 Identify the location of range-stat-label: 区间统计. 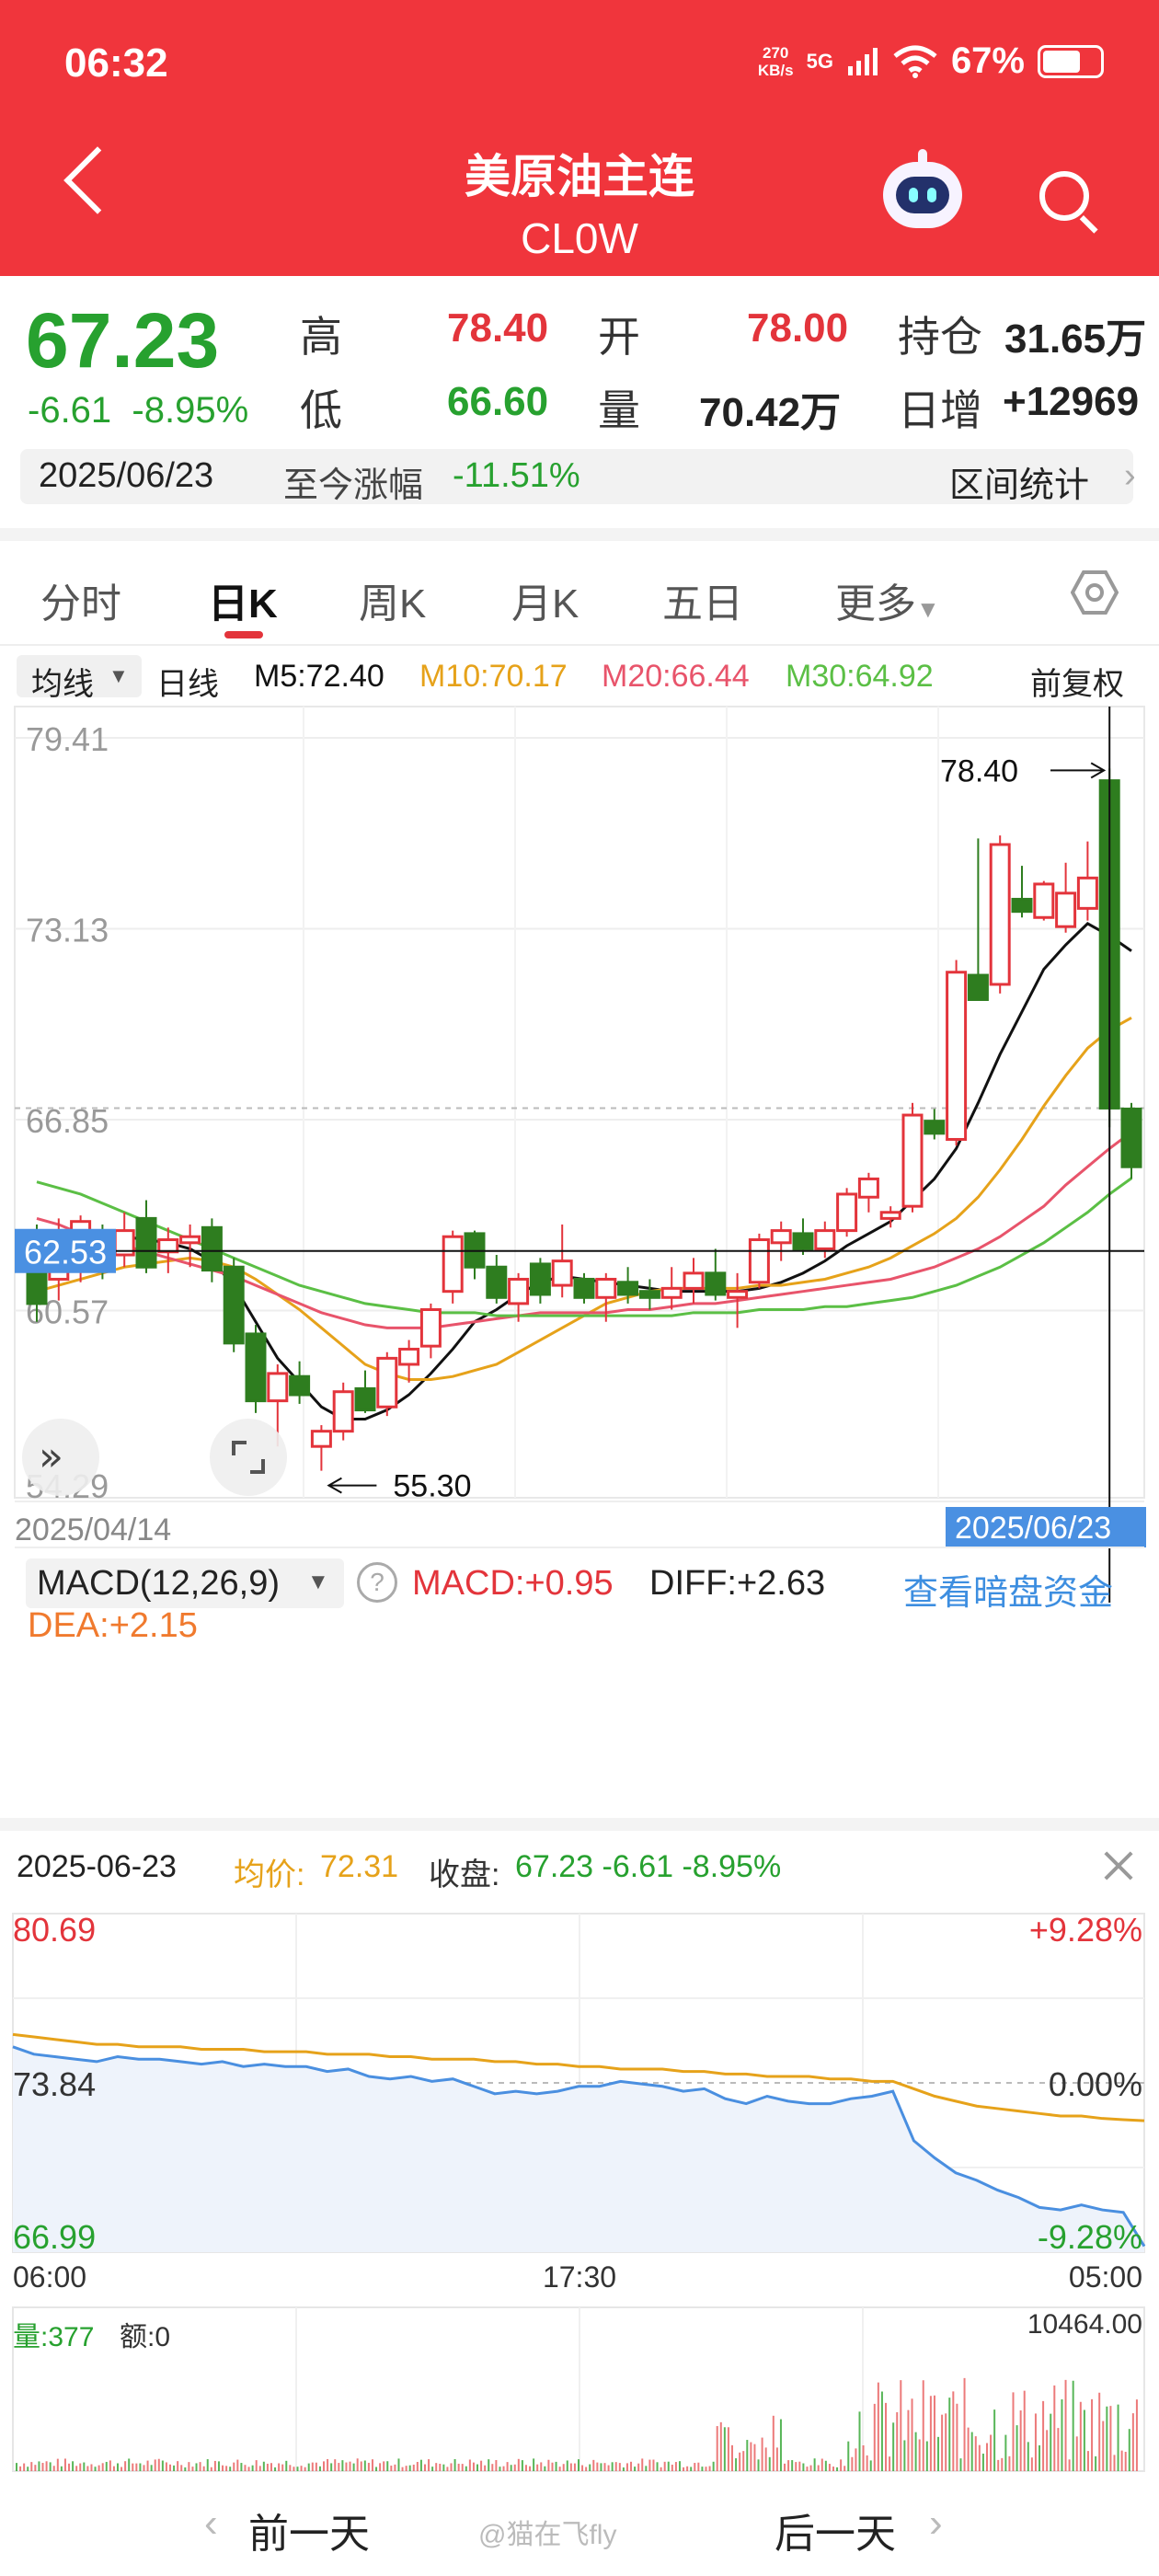
(1019, 485).